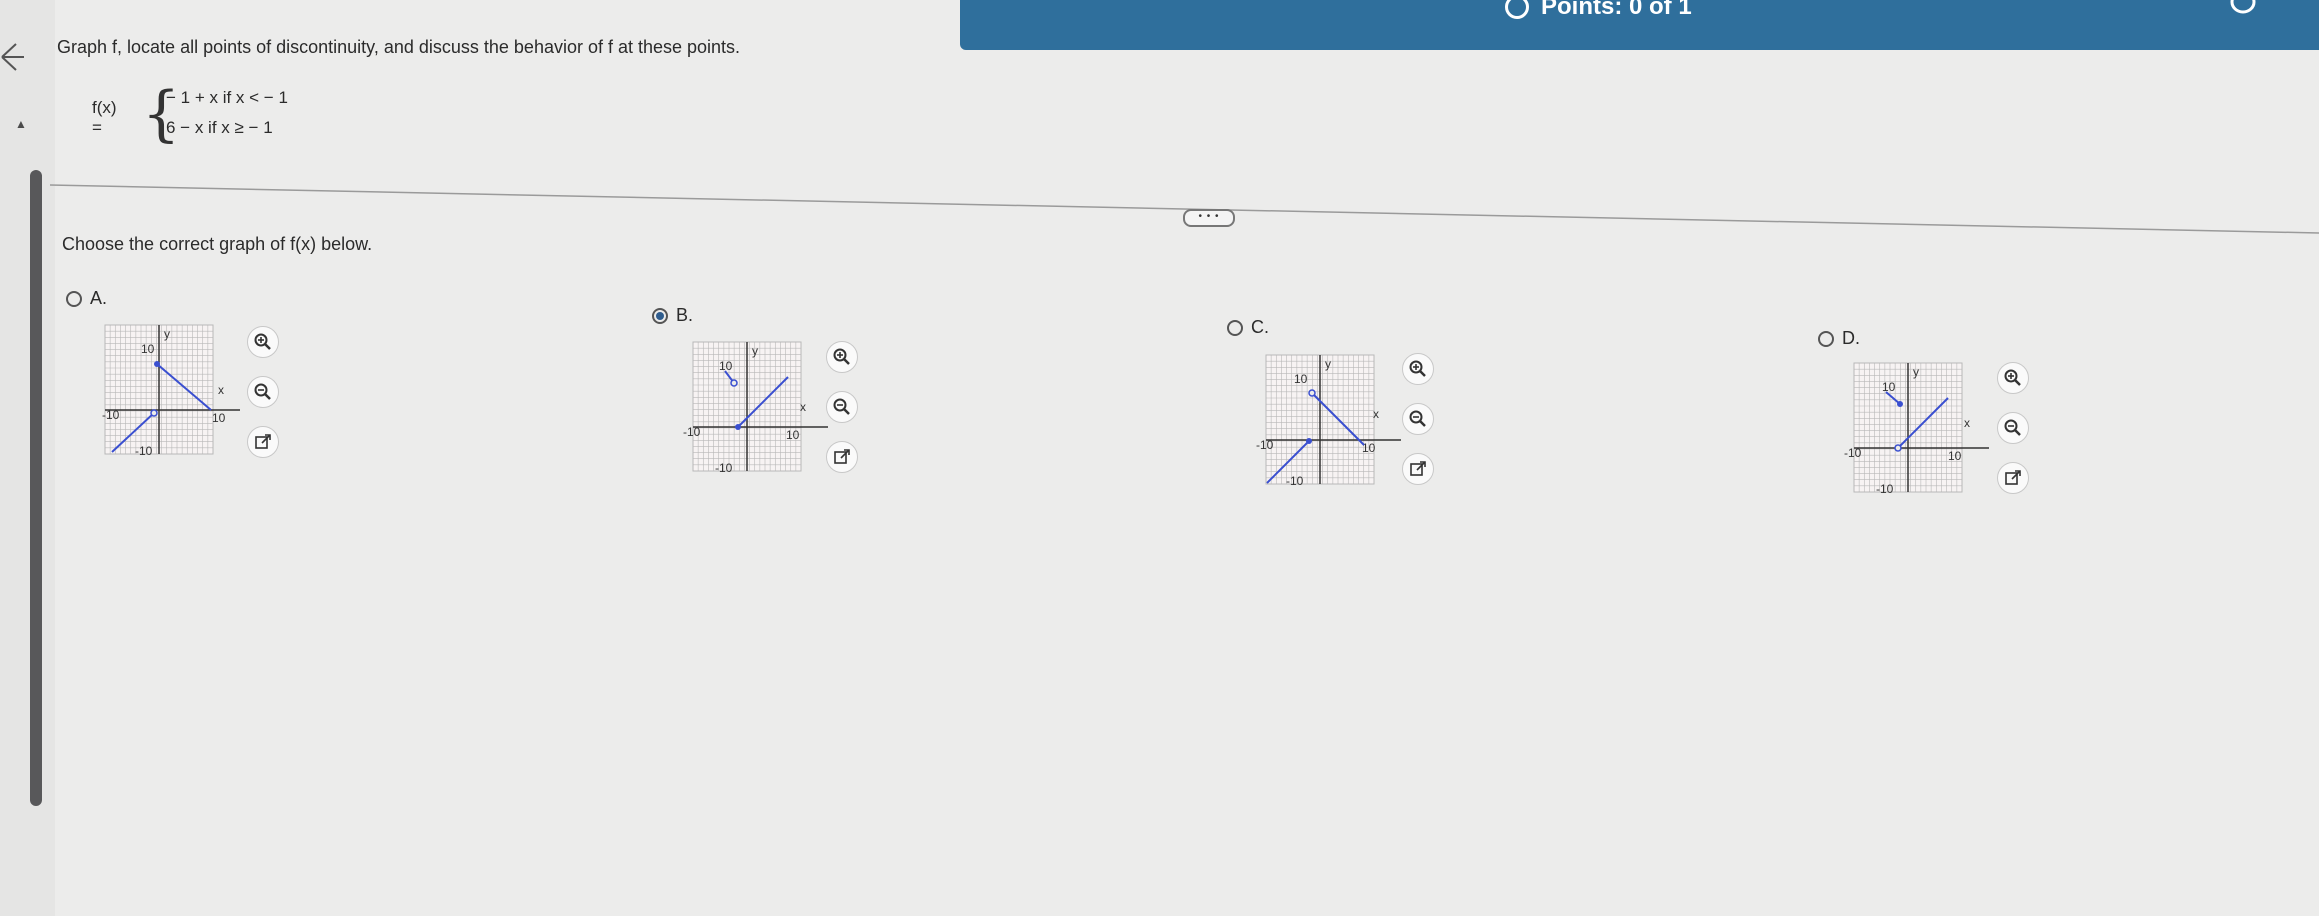 The width and height of the screenshot is (2319, 916). Describe the element at coordinates (99, 298) in the screenshot. I see `option-a-label: A.` at that location.